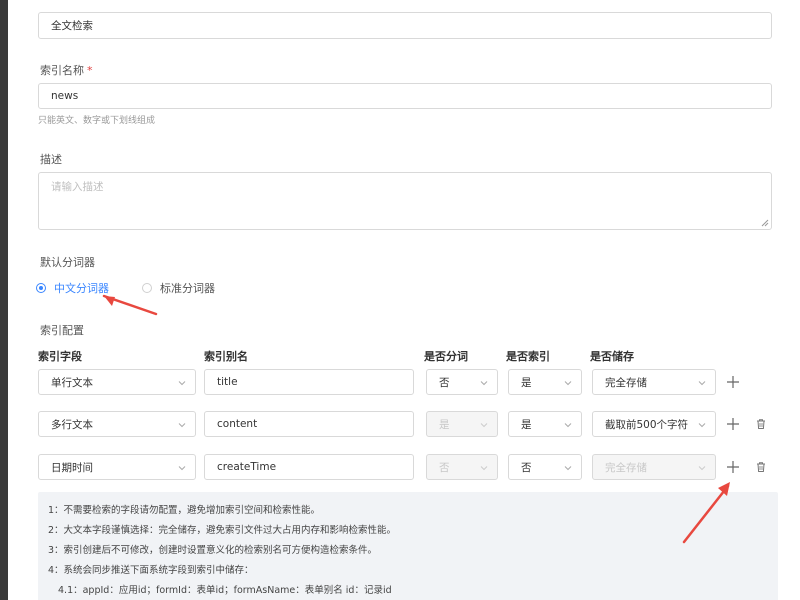  What do you see at coordinates (765, 223) in the screenshot?
I see `resize-handle-icon` at bounding box center [765, 223].